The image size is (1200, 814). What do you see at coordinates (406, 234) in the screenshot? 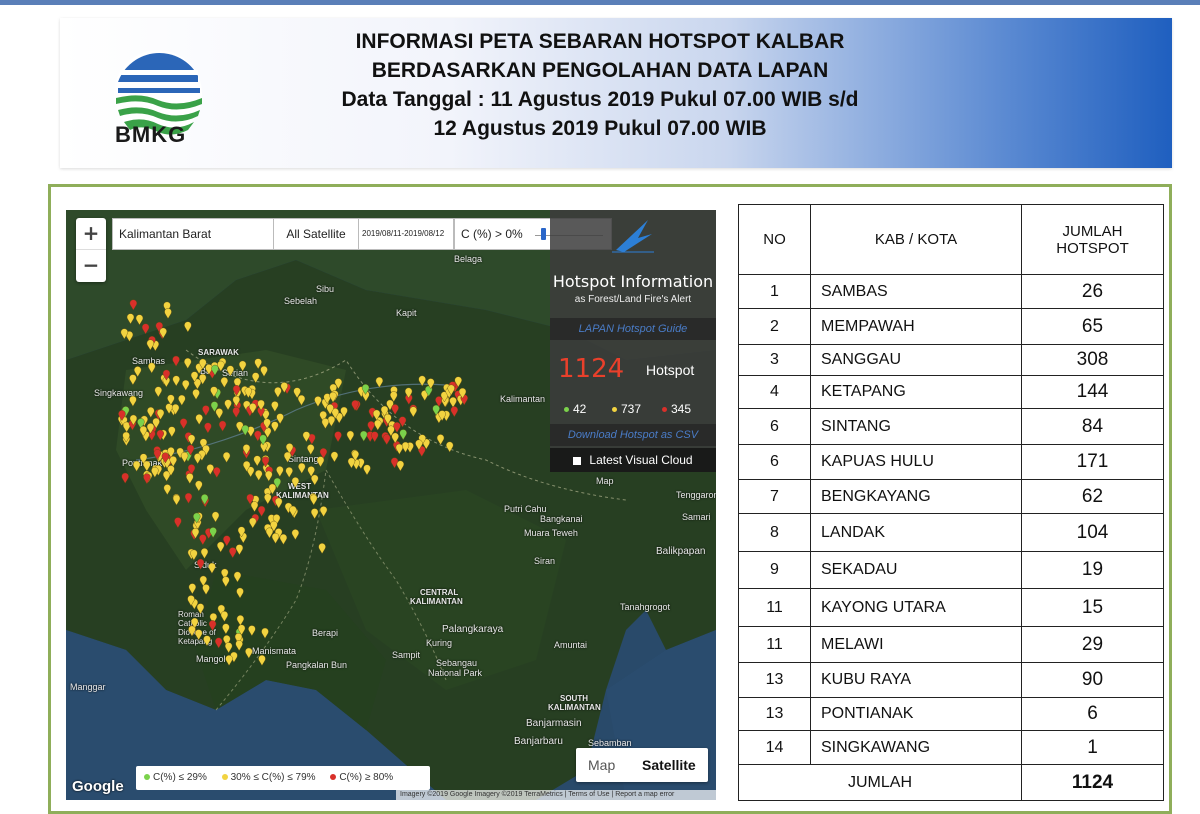
I see `date-range-field: 2019/08/11-2019/08/12` at bounding box center [406, 234].